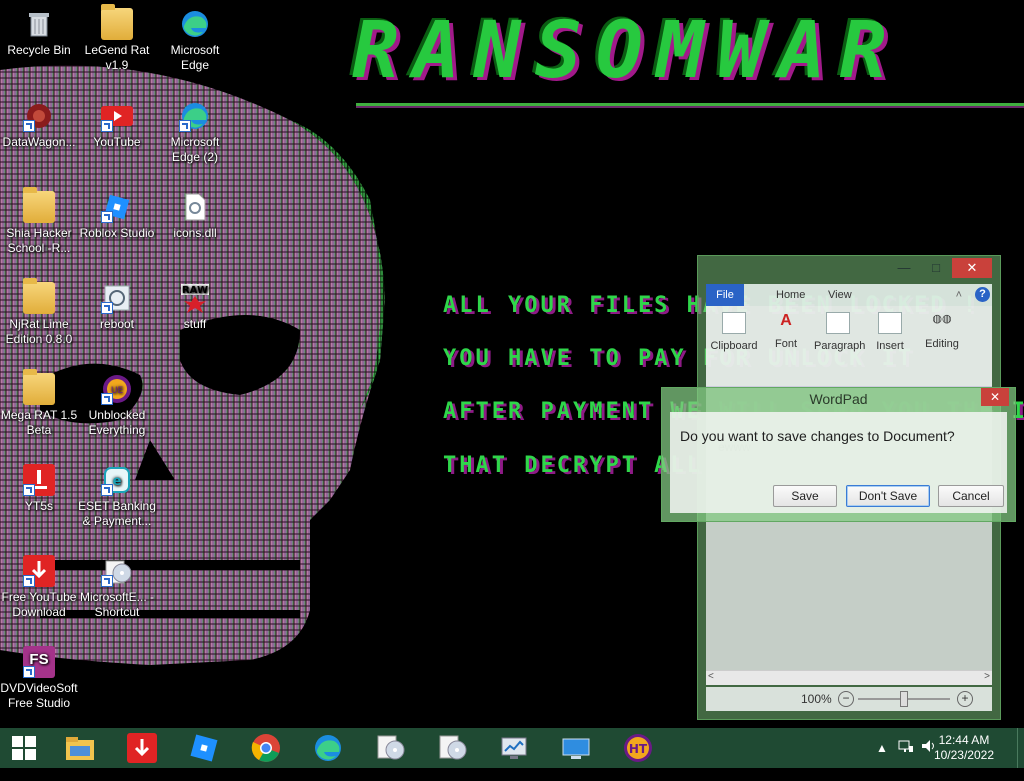 The image size is (1024, 781). What do you see at coordinates (195, 57) in the screenshot?
I see `icon-label: Microsoft Edge` at bounding box center [195, 57].